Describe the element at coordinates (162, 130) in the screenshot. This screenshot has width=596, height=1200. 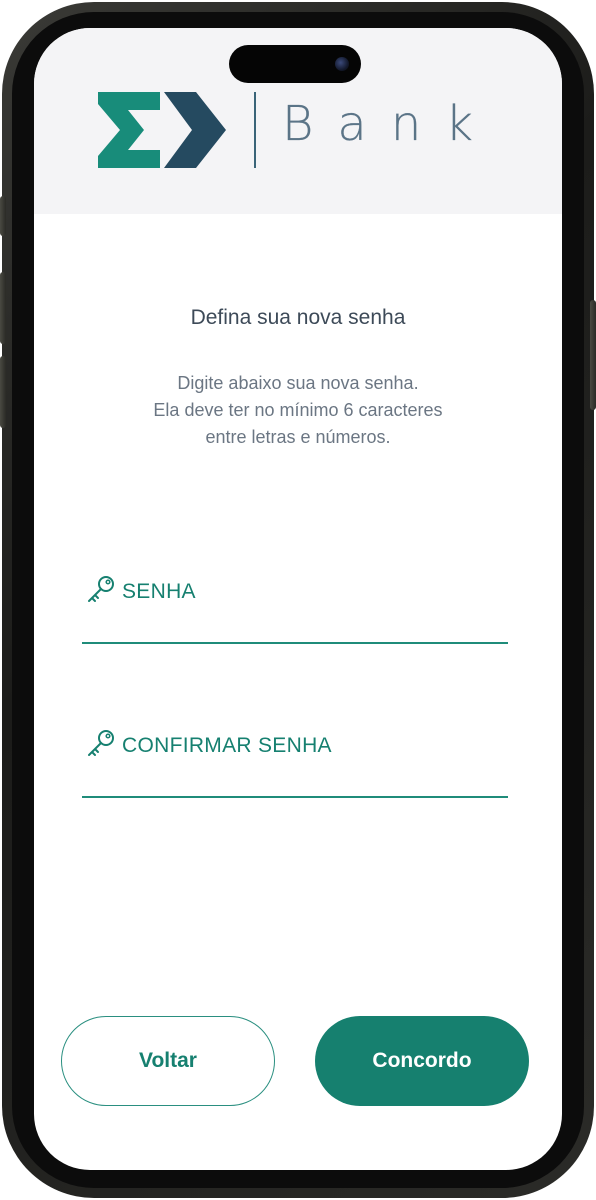
I see `sigma-arrow-logo-icon` at that location.